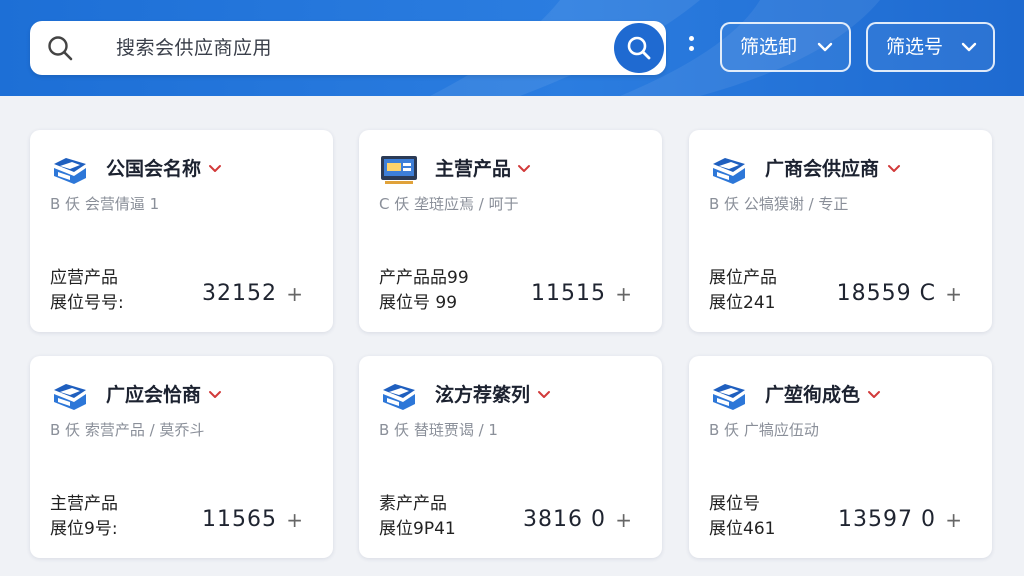 Image resolution: width=1024 pixels, height=576 pixels. Describe the element at coordinates (482, 393) in the screenshot. I see `supplier-name: 泫方荐綮列` at that location.